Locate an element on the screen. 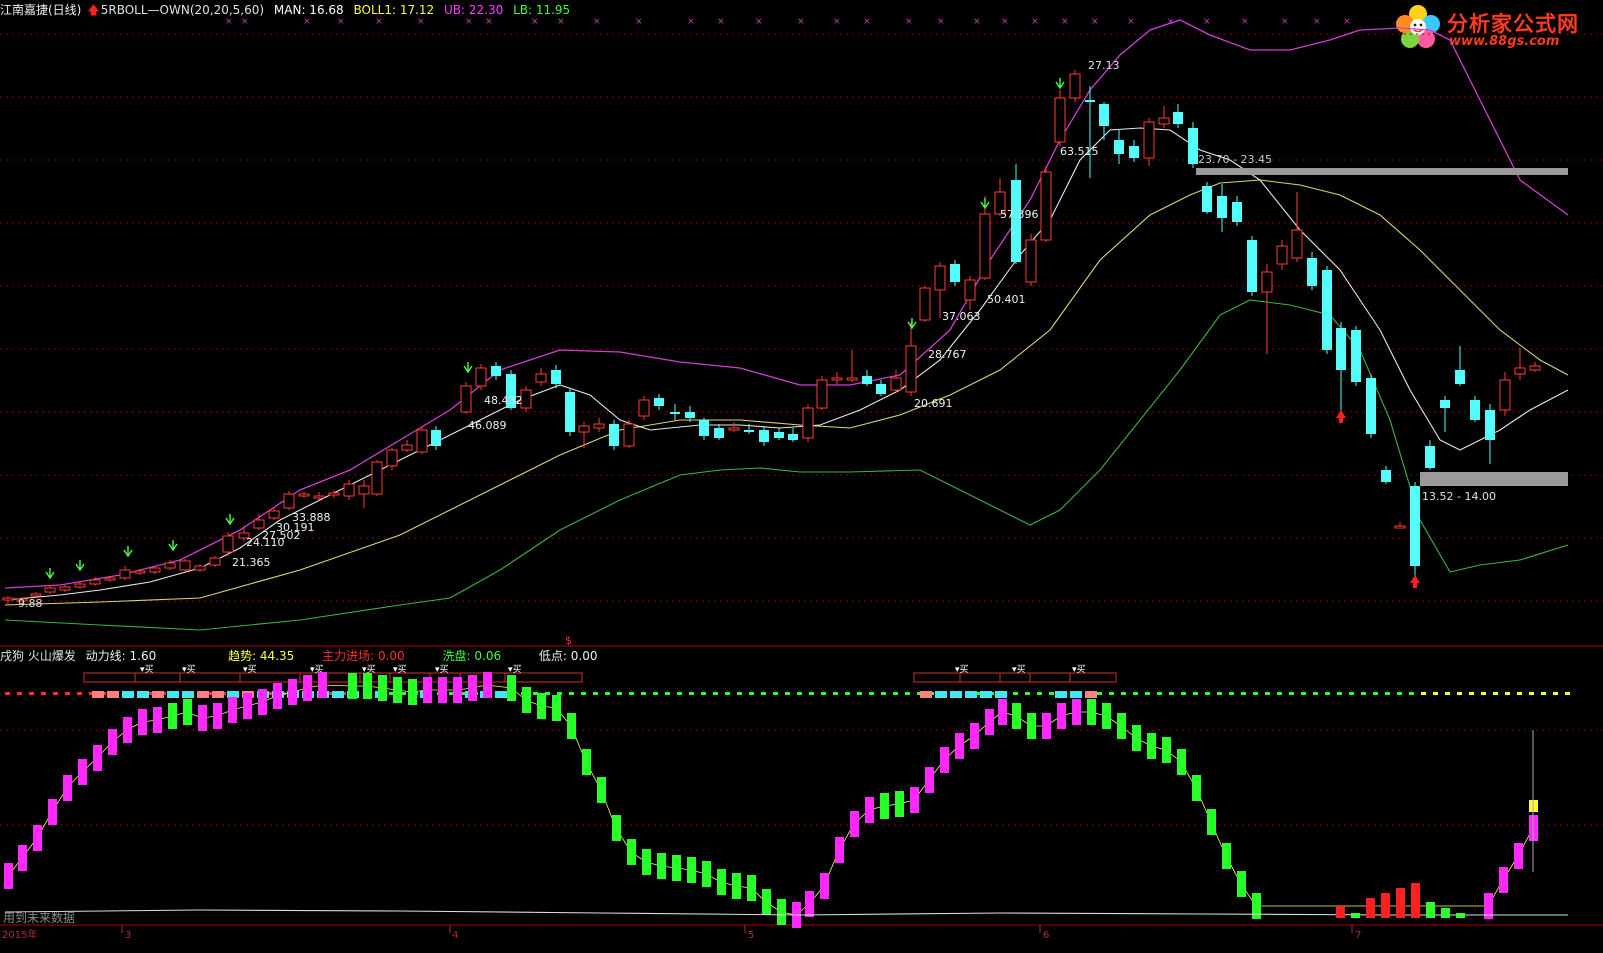 Image resolution: width=1603 pixels, height=953 pixels. sub-indicator-name: 戌狗 火山爆发 is located at coordinates (38, 656).